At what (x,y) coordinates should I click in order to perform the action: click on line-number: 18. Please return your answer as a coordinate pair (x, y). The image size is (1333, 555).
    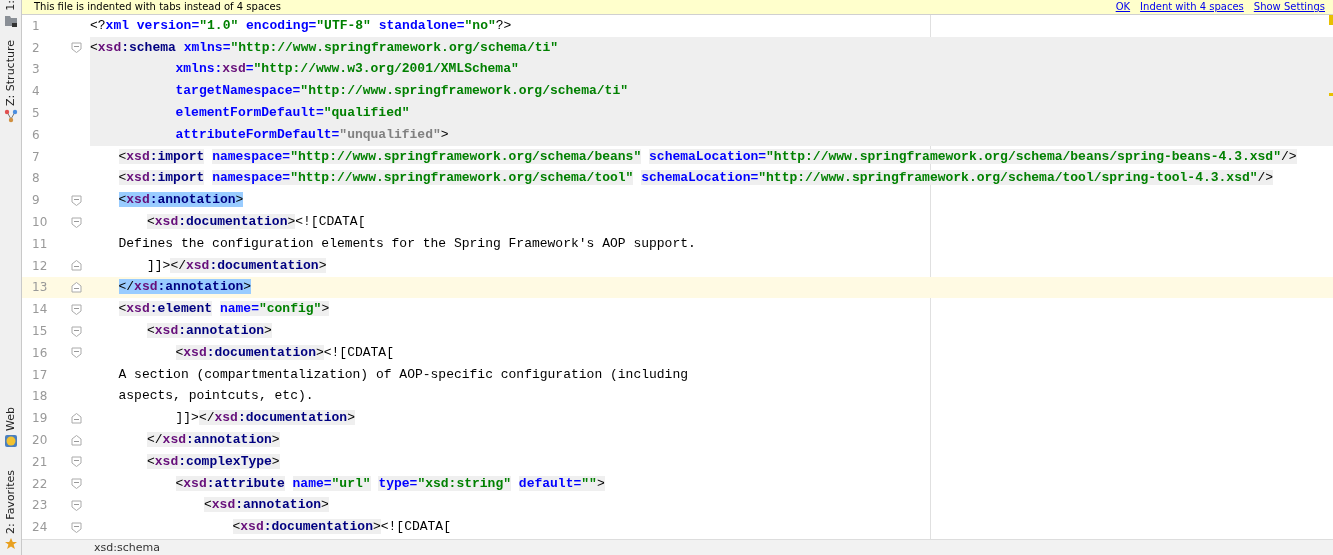
    Looking at the image, I should click on (40, 396).